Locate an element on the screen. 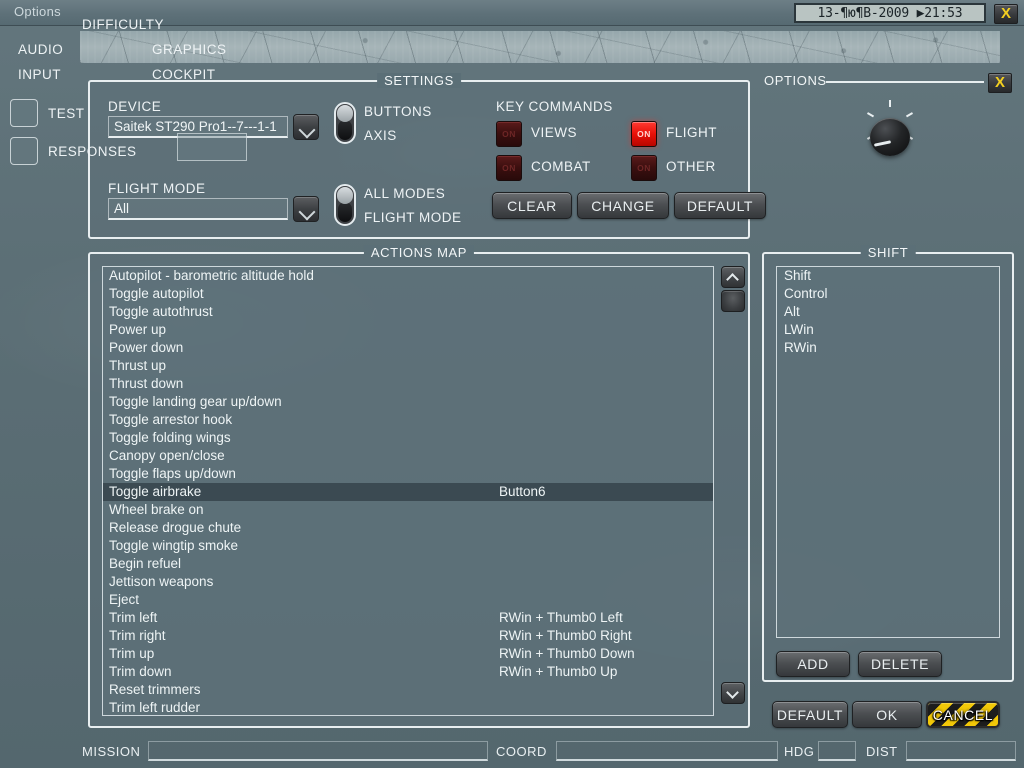 The height and width of the screenshot is (768, 1024). options-panel-legend: OPTIONS is located at coordinates (795, 80).